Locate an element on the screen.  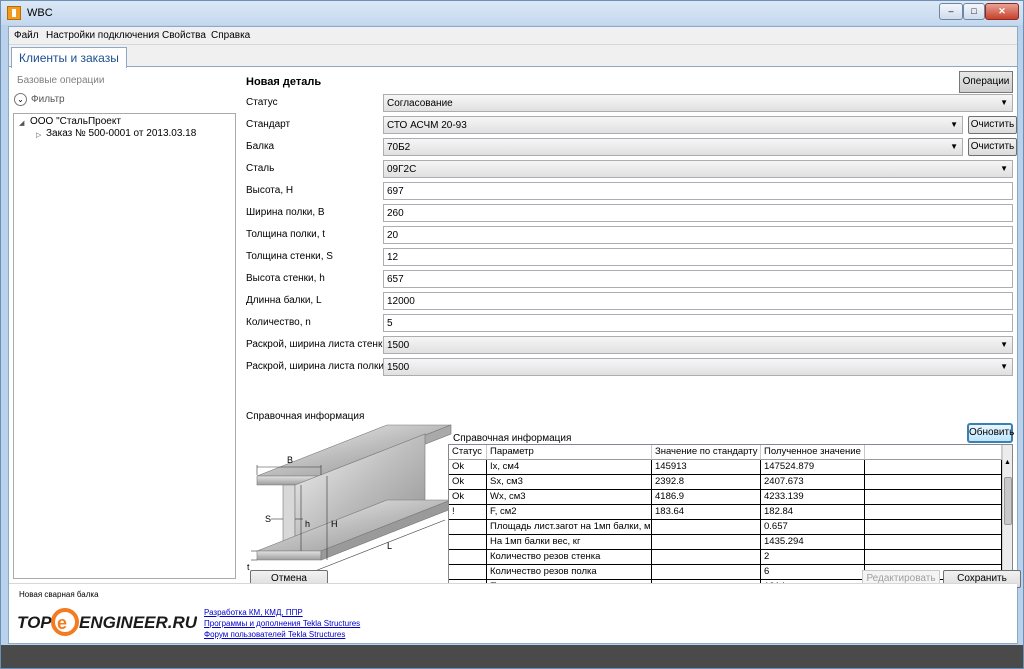
cell-parameter: Sx, см3 is located at coordinates (569, 482).